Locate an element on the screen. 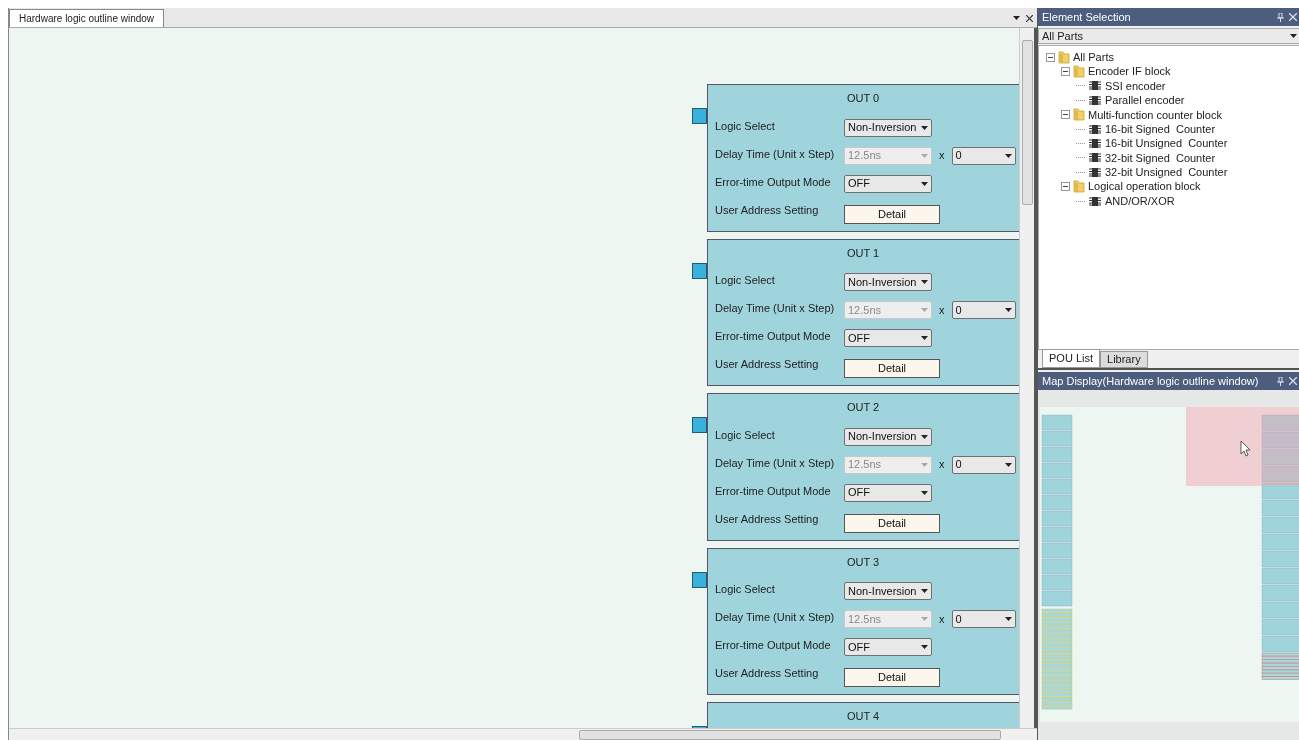  tree-item: 32-bit Unsigned Counter is located at coordinates (1166, 172).